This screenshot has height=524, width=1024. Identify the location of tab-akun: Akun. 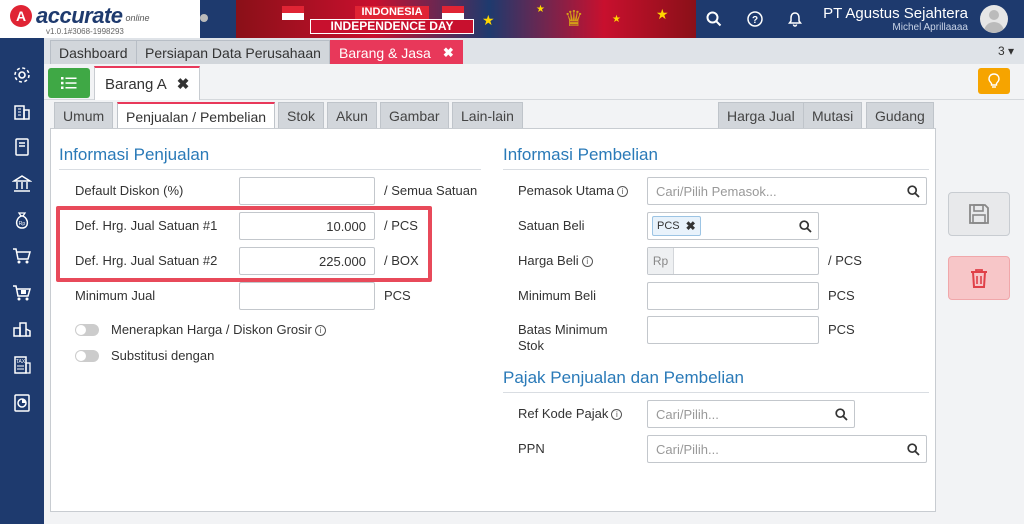
(352, 115).